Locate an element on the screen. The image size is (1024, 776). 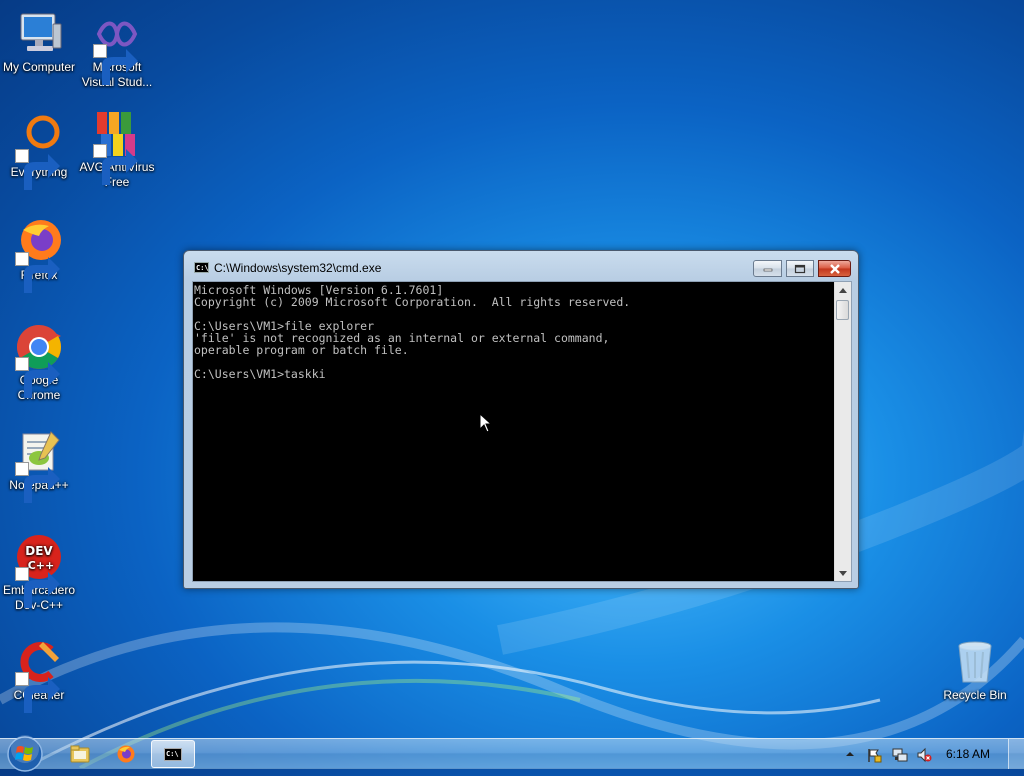
scroll-up-button is located at coordinates (843, 290).